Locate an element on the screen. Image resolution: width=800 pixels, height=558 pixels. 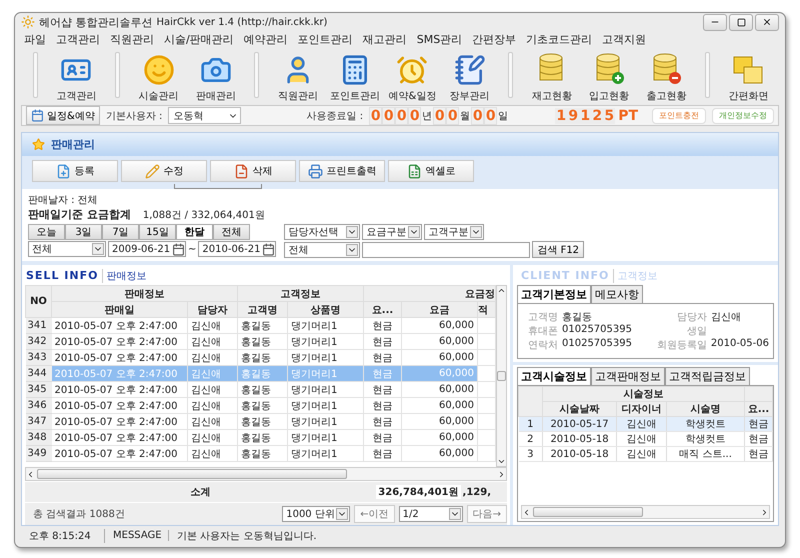
action-button: 프린트출력 is located at coordinates (342, 171).